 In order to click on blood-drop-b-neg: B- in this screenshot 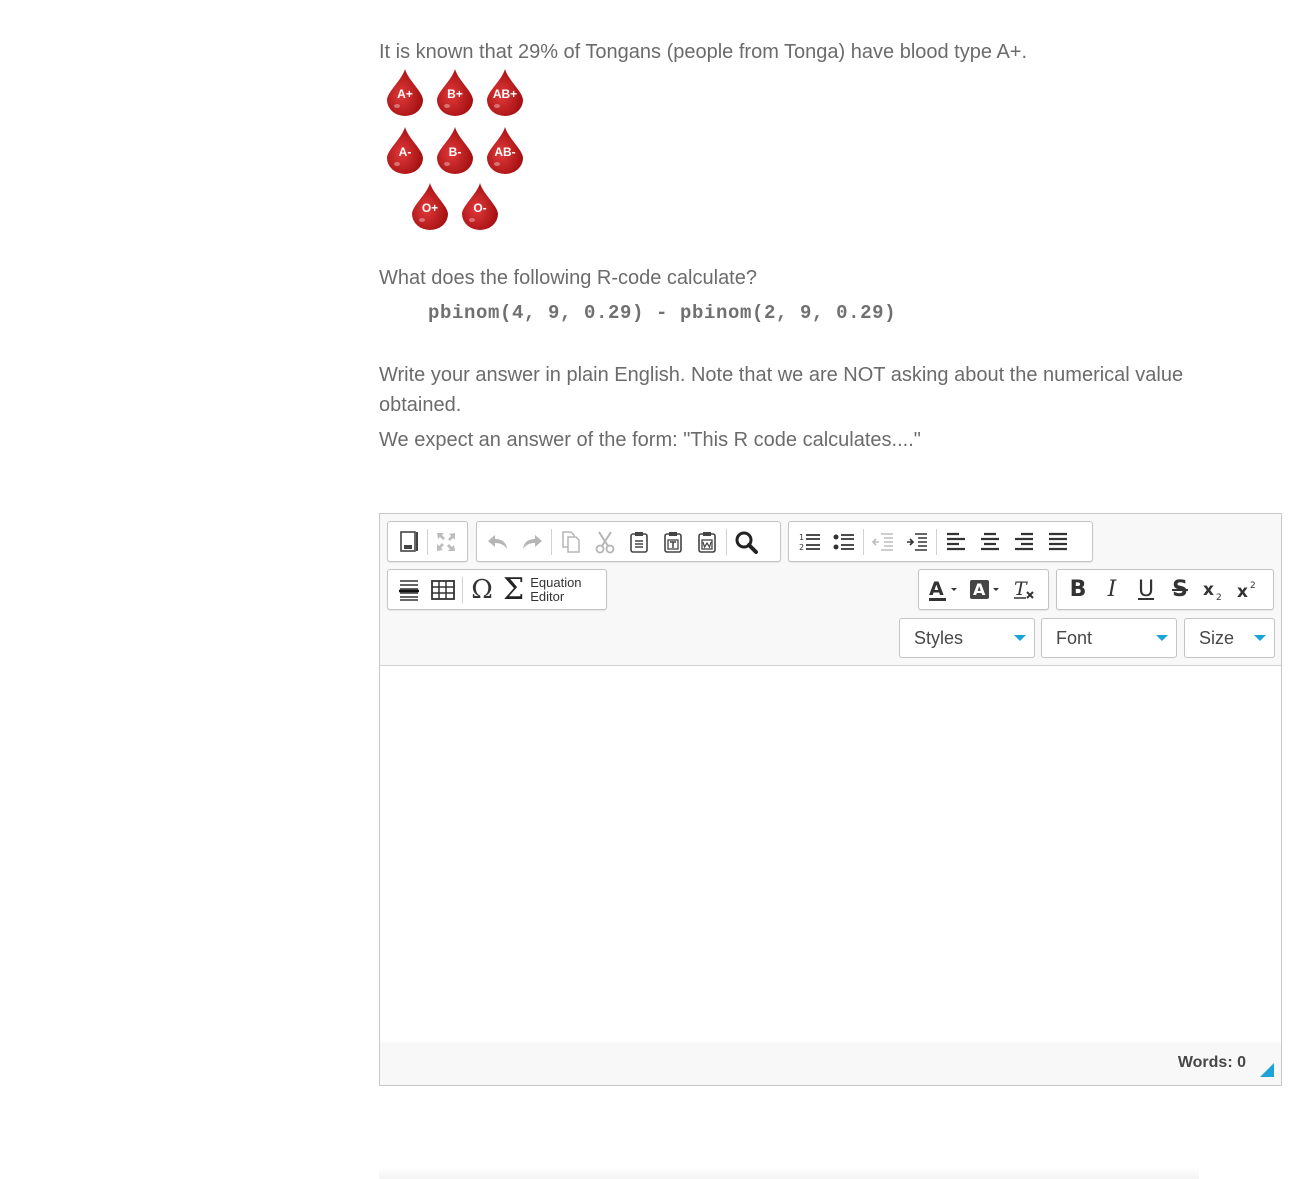, I will do `click(455, 150)`.